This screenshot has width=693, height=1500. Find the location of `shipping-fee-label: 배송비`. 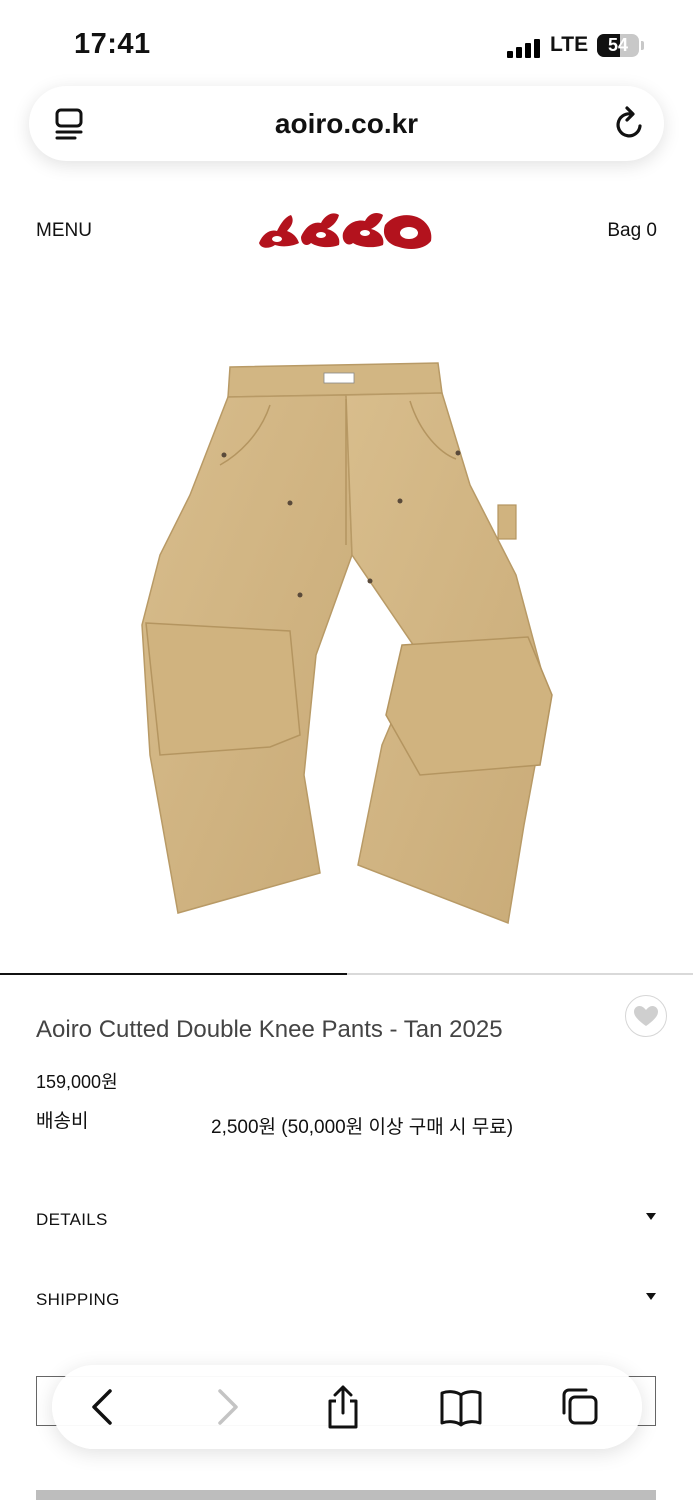

shipping-fee-label: 배송비 is located at coordinates (62, 1121).